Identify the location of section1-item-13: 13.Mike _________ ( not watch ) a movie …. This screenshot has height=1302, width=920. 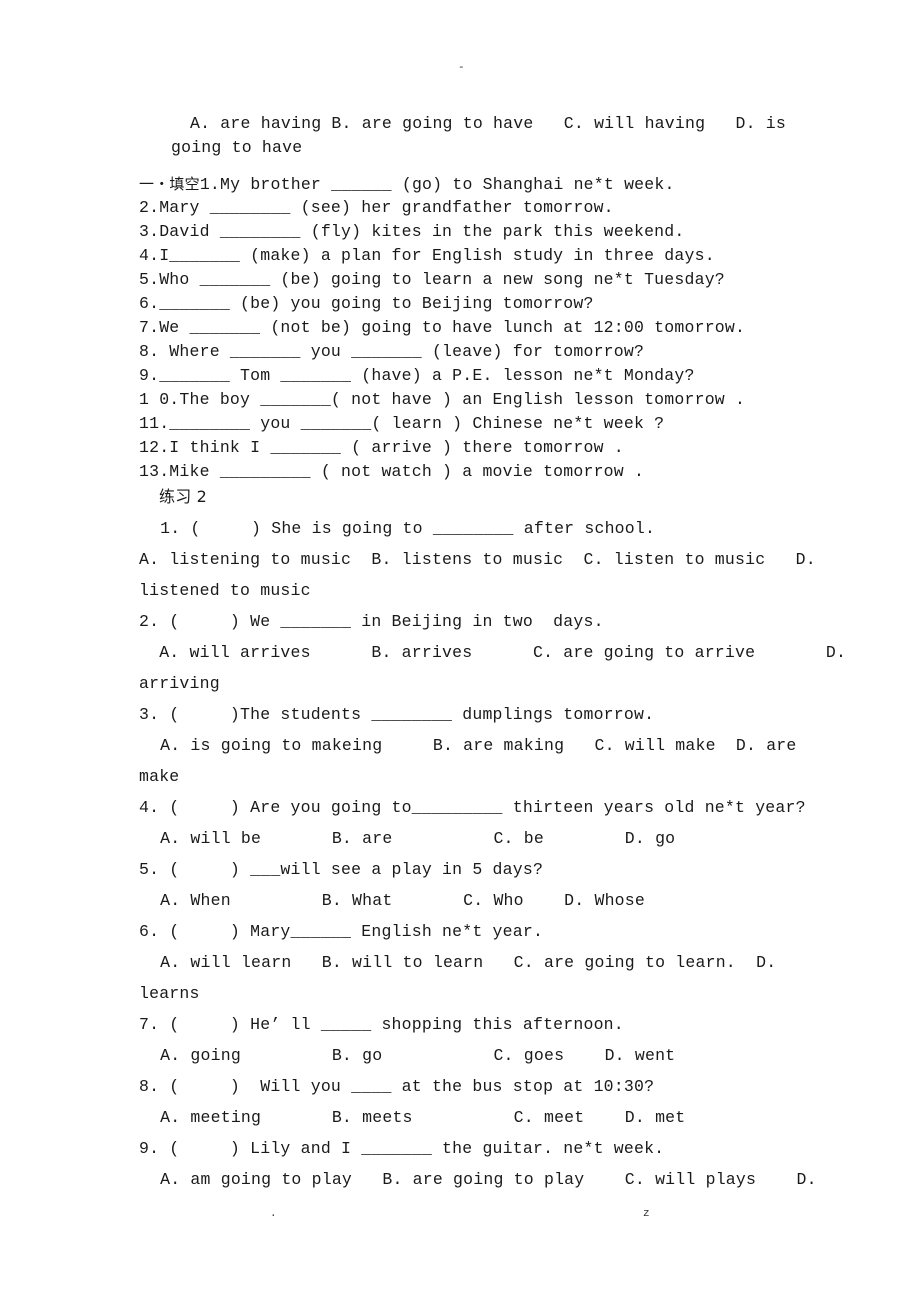
(392, 471).